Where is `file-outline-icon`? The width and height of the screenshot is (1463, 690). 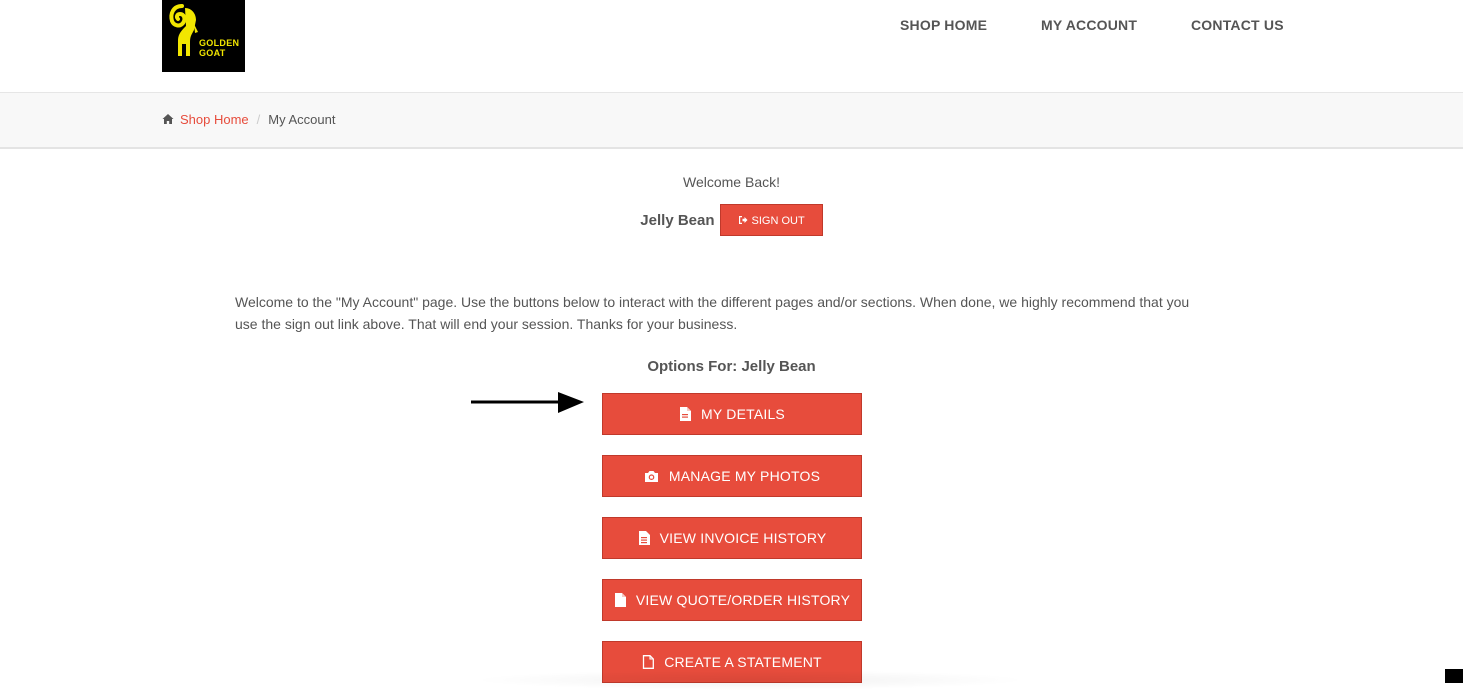
file-outline-icon is located at coordinates (649, 662).